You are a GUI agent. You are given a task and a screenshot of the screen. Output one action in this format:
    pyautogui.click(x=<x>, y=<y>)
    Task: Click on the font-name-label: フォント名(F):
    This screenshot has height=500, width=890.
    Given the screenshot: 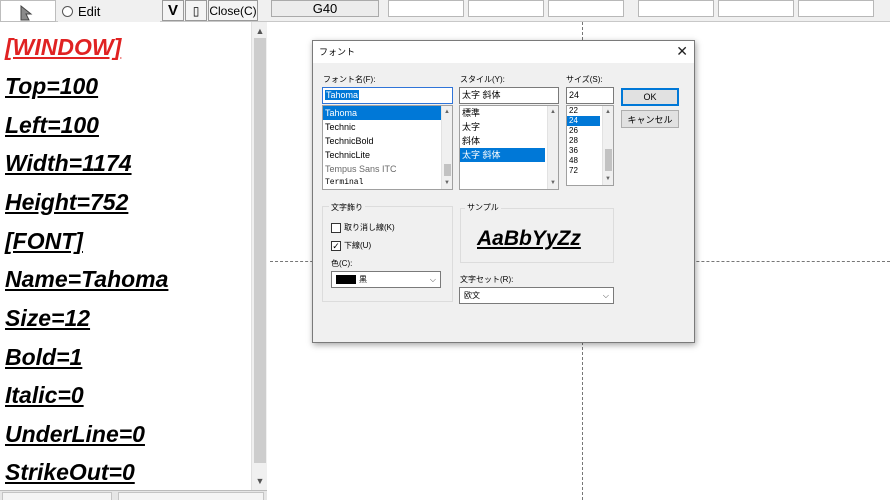 What is the action you would take?
    pyautogui.click(x=349, y=79)
    